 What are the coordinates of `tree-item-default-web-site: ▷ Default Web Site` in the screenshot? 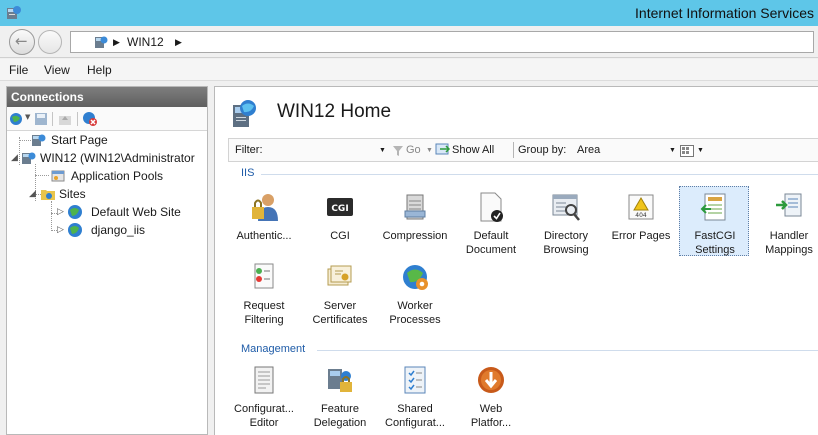 It's located at (107, 212).